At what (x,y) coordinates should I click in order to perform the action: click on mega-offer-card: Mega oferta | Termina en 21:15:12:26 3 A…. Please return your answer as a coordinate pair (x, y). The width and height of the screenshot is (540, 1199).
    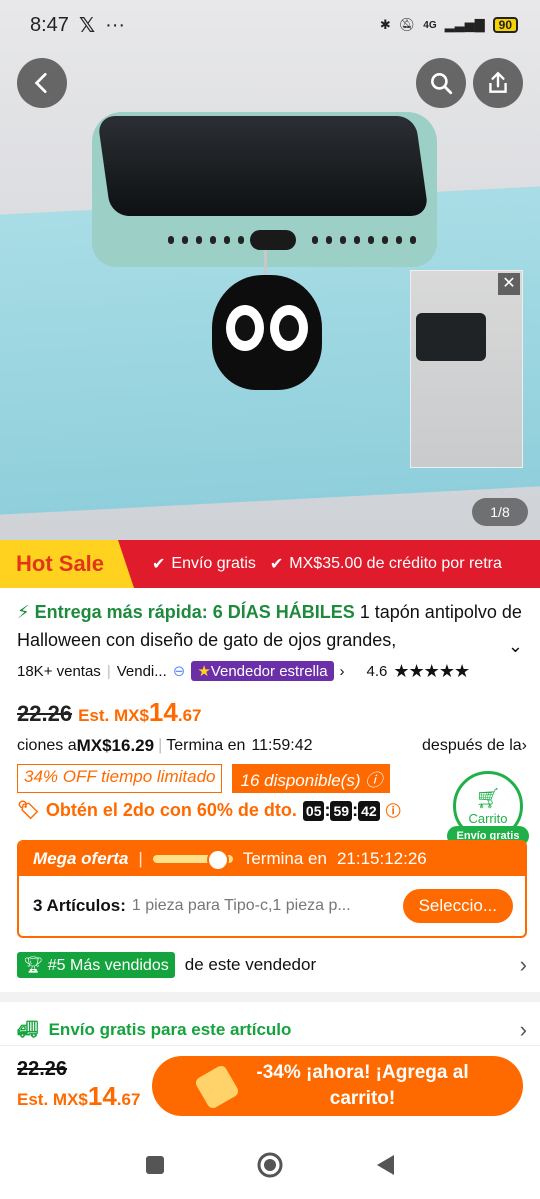
    Looking at the image, I should click on (272, 889).